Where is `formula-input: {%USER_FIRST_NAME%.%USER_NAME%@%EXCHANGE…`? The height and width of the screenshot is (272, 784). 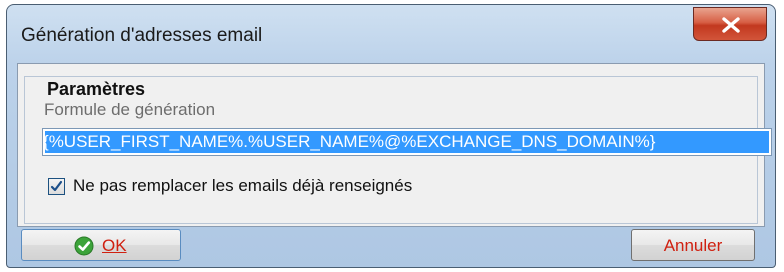
formula-input: {%USER_FIRST_NAME%.%USER_NAME%@%EXCHANGE… is located at coordinates (407, 142).